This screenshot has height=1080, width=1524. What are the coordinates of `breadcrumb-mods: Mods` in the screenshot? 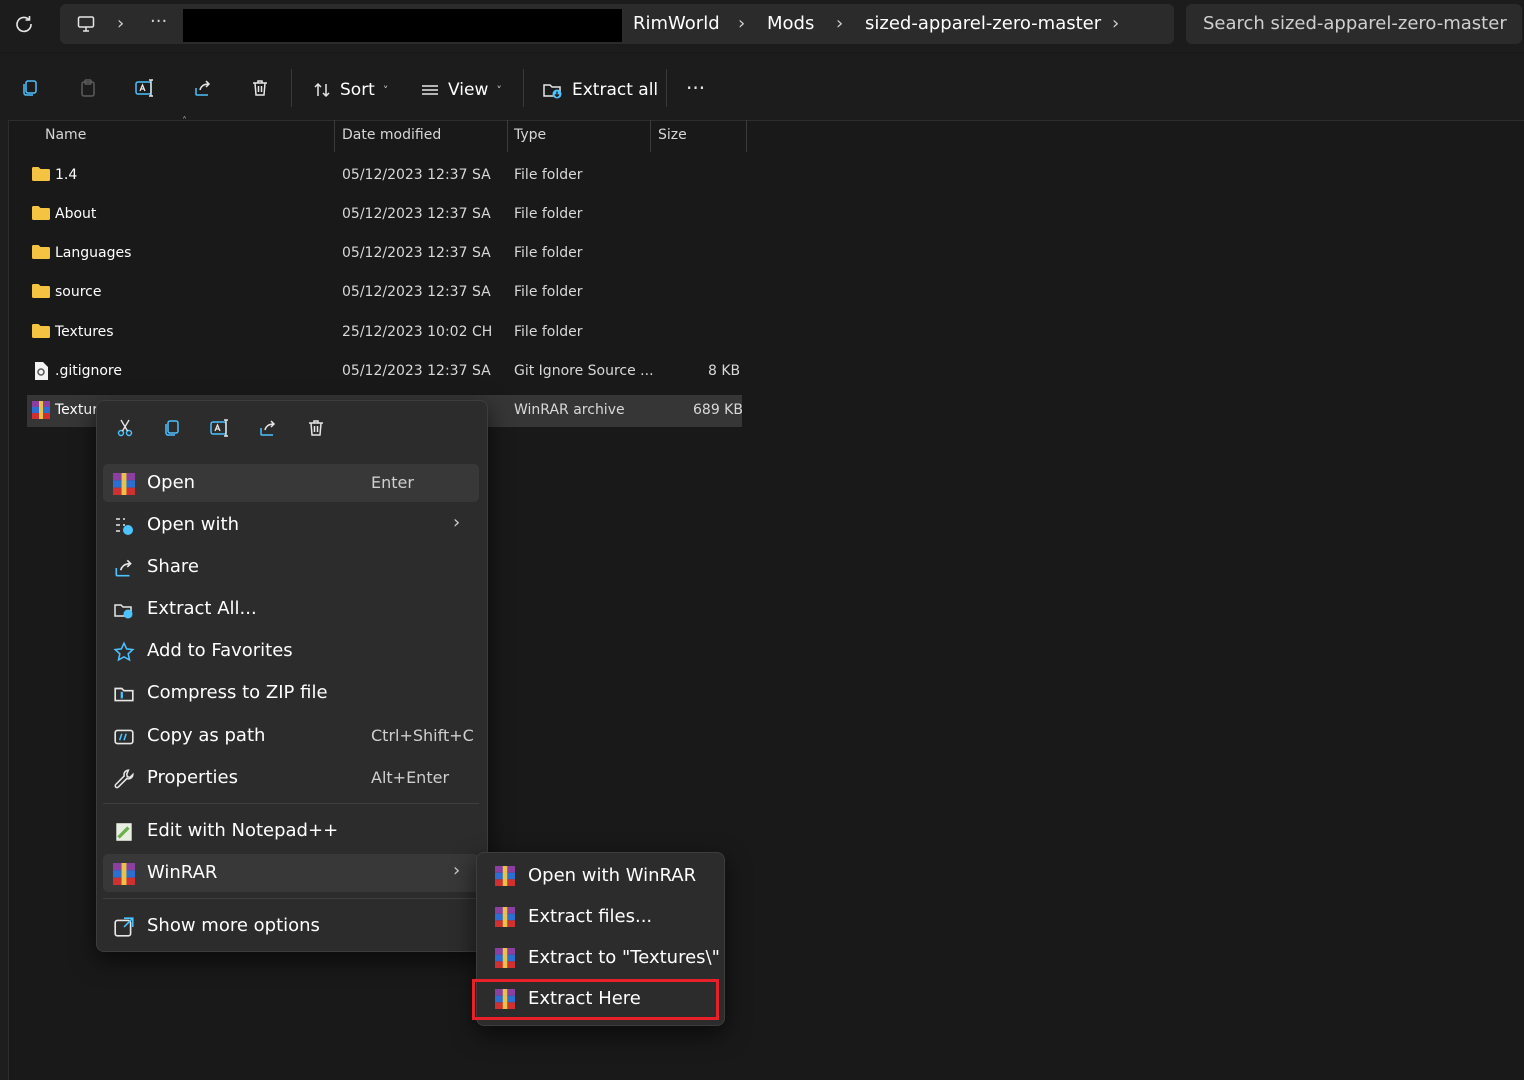 It's located at (790, 24).